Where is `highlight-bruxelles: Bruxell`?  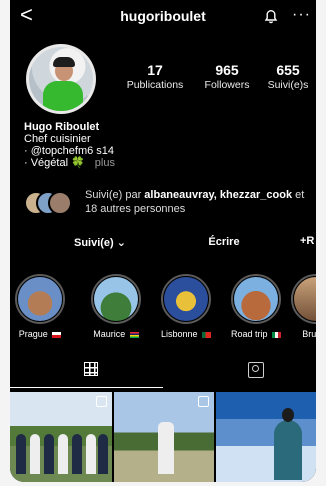
highlight-bruxelles: Bruxell is located at coordinates (302, 306).